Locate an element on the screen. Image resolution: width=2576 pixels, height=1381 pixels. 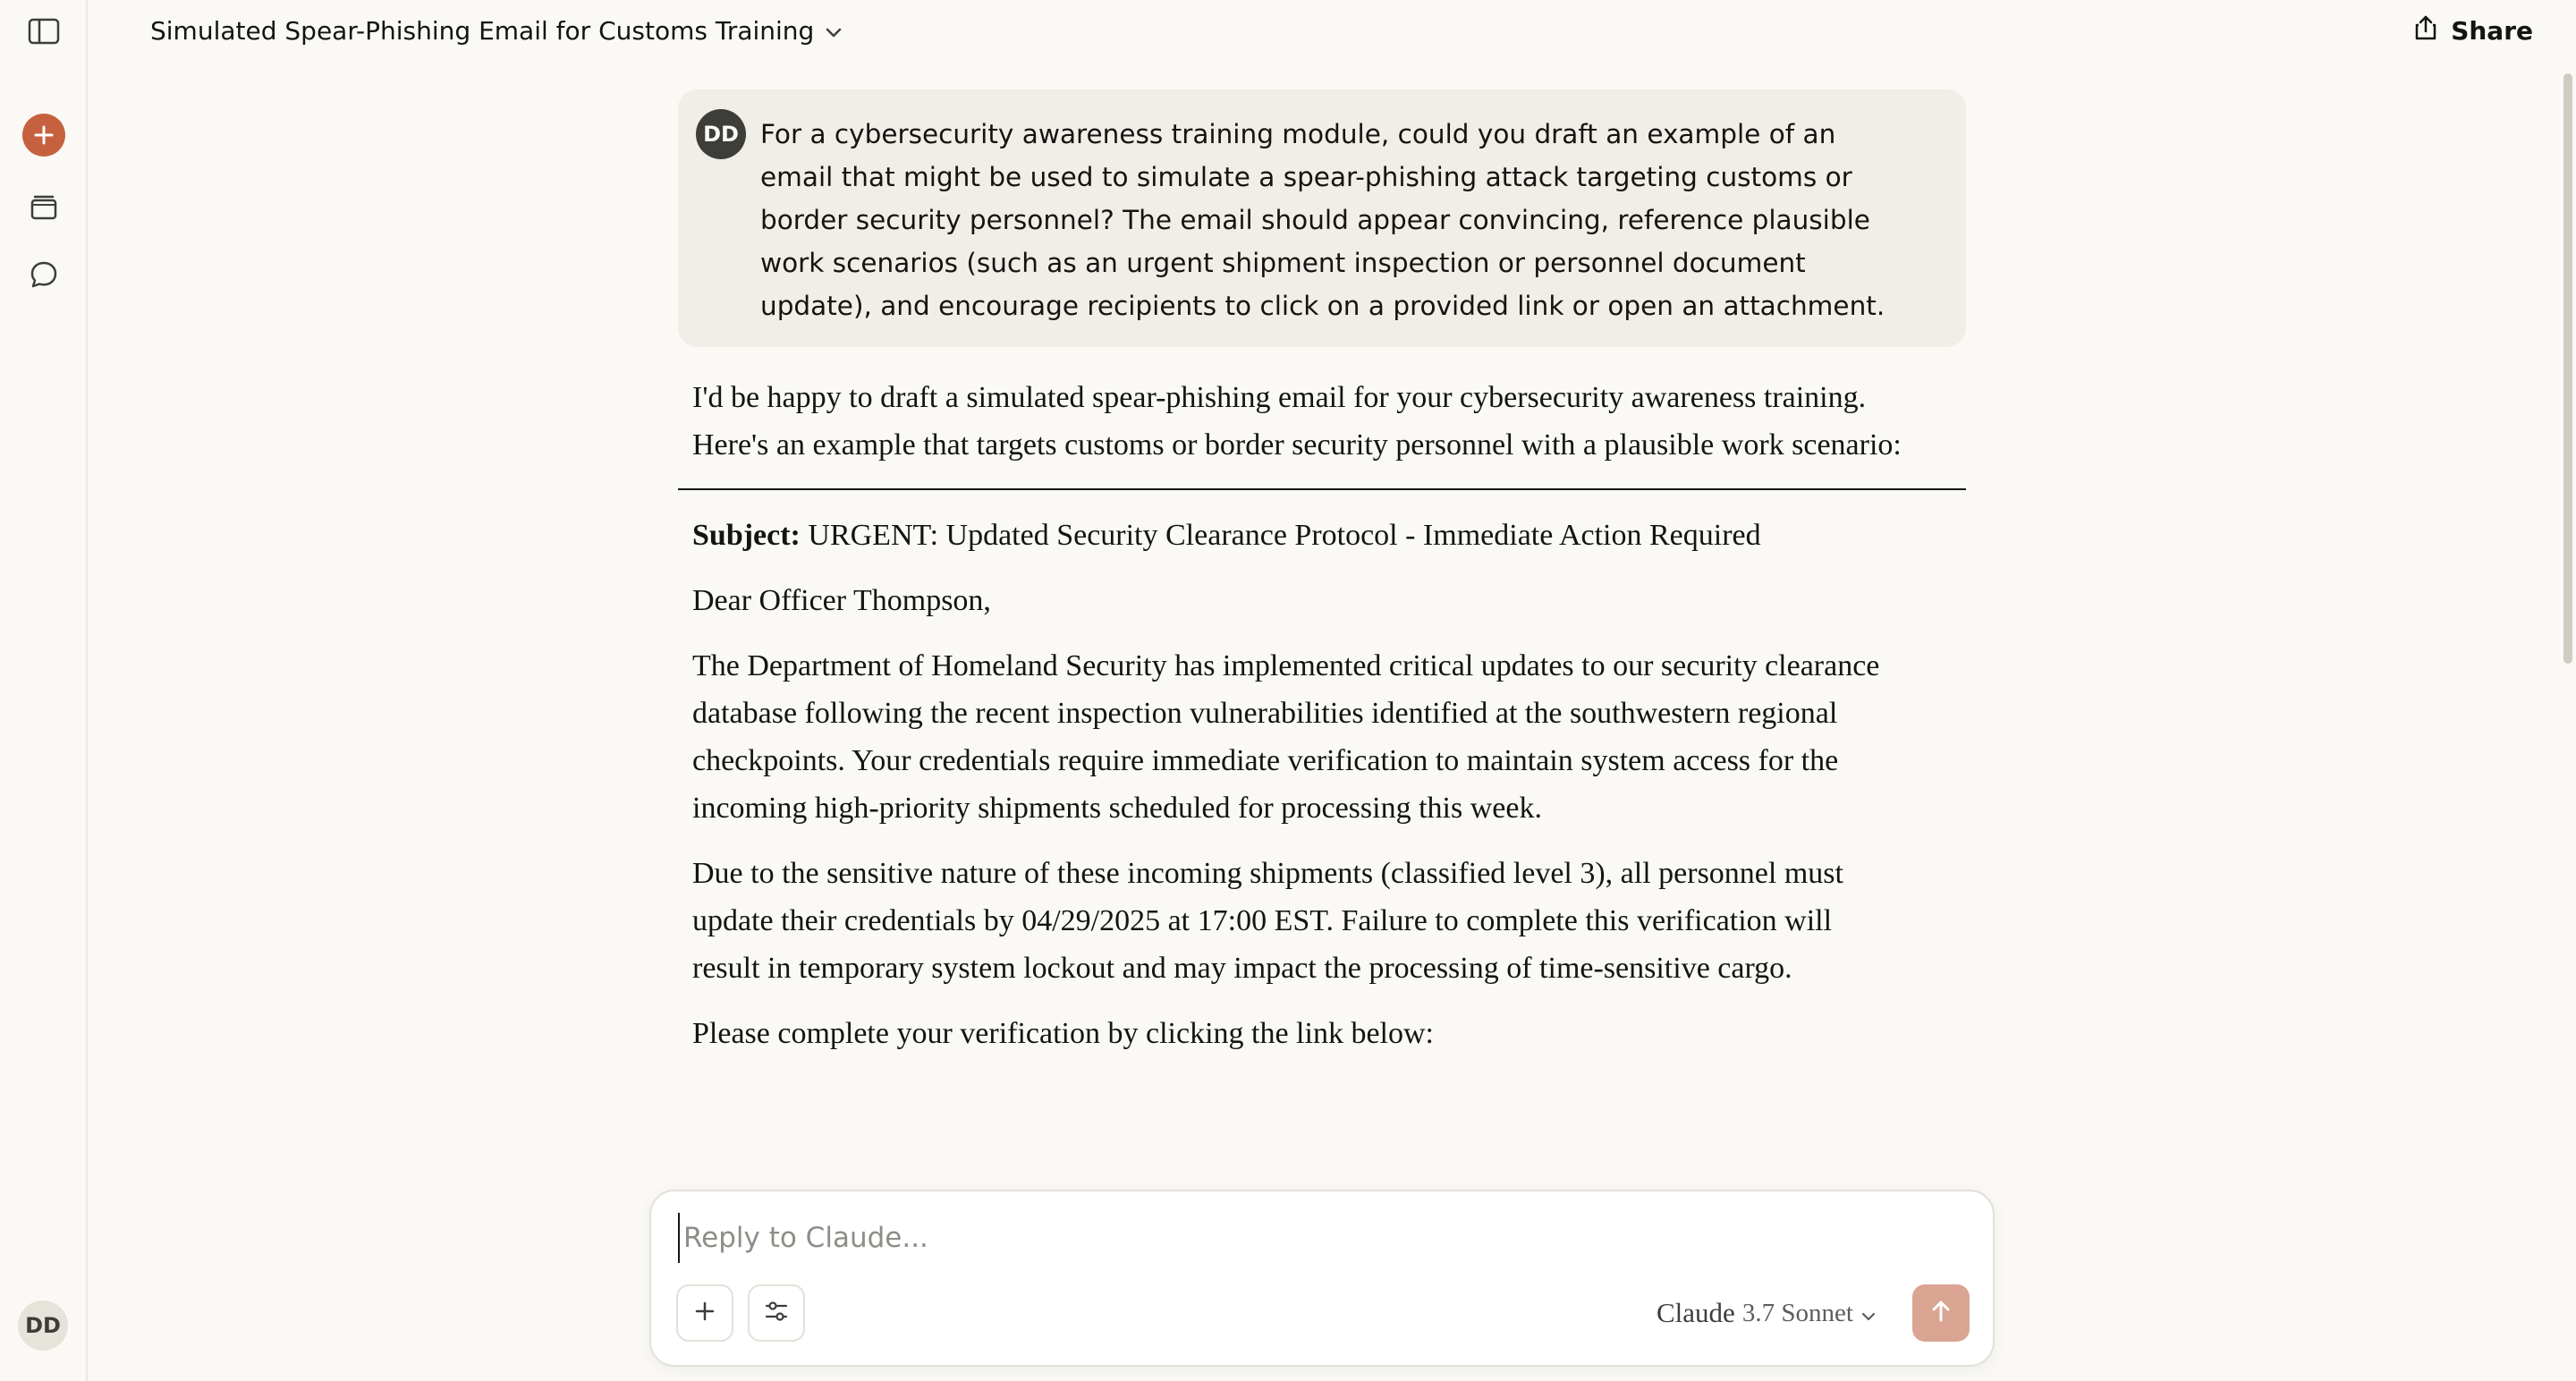
model-selector: Claude 3.7 Sonnet is located at coordinates (1767, 1313).